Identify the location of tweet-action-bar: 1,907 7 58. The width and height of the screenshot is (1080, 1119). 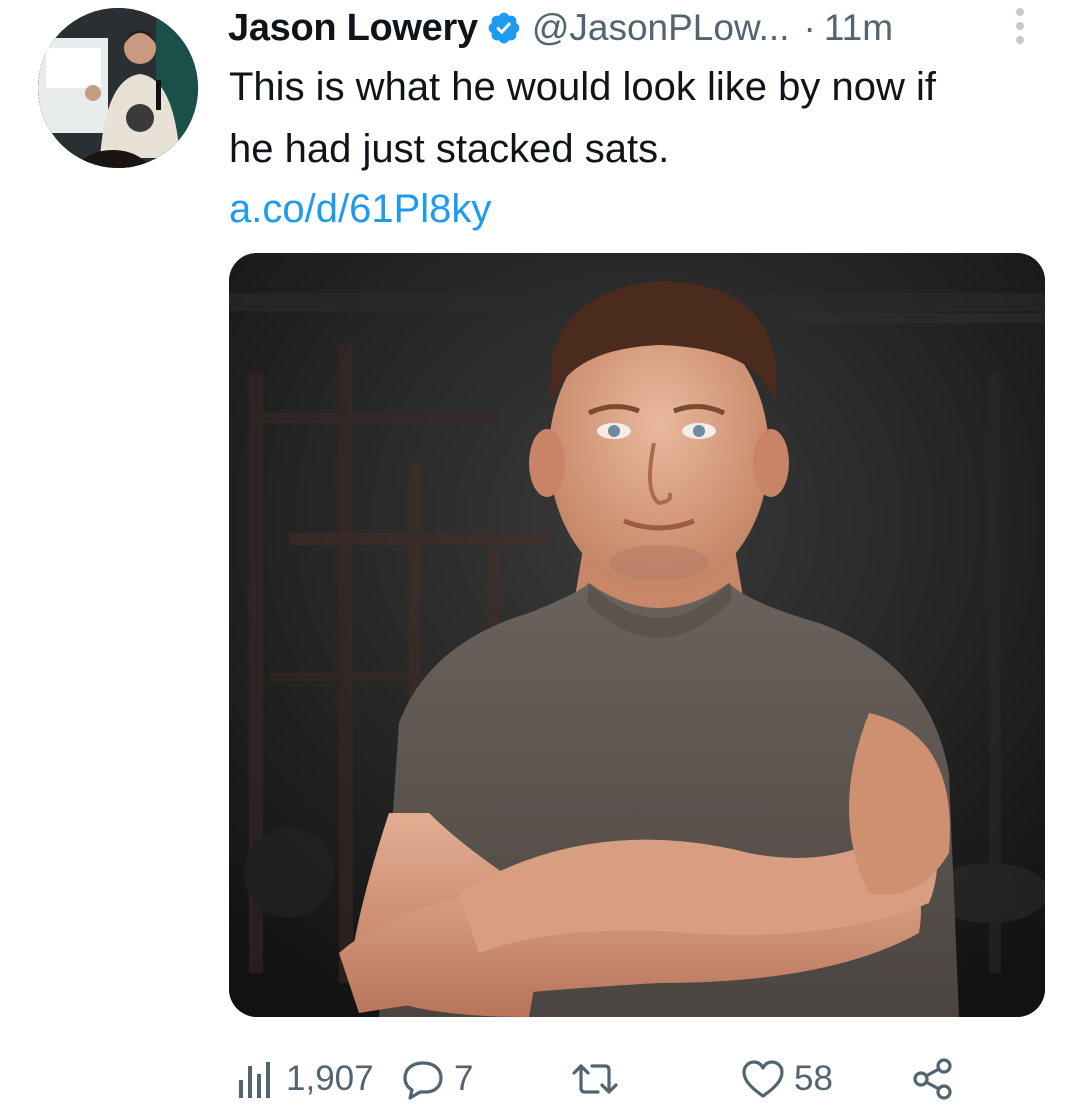
(637, 1079).